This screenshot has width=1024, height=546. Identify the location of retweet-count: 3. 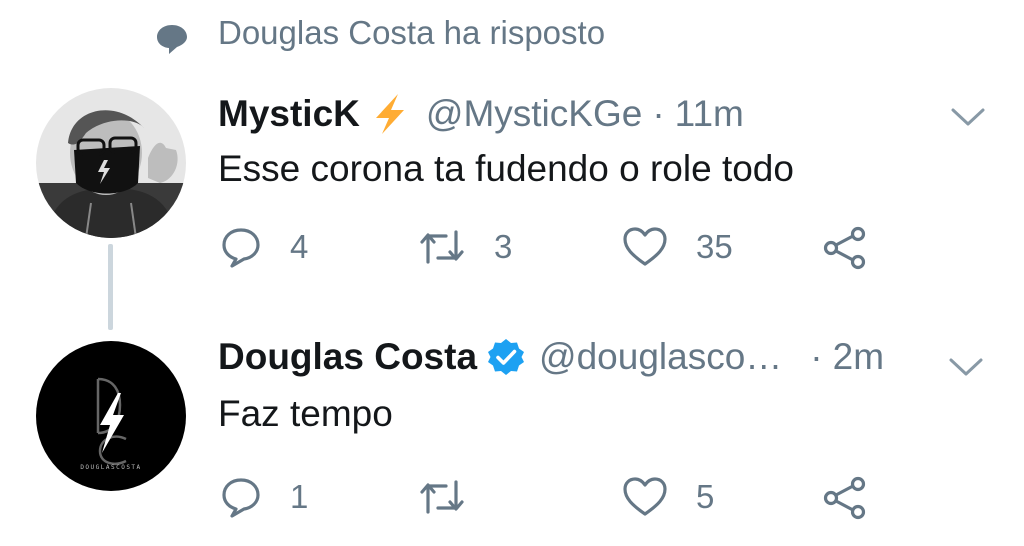
(503, 246).